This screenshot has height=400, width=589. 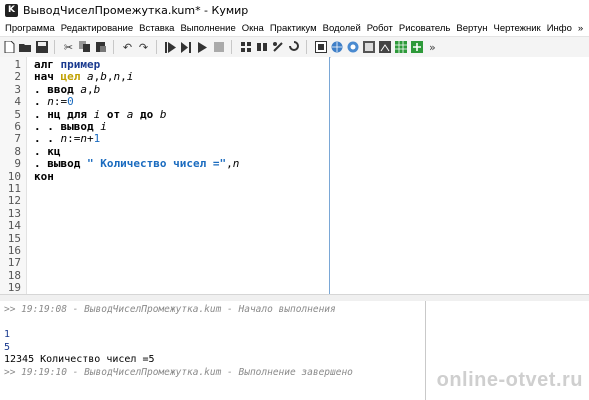 What do you see at coordinates (164, 225) in the screenshot?
I see `code-line: 14` at bounding box center [164, 225].